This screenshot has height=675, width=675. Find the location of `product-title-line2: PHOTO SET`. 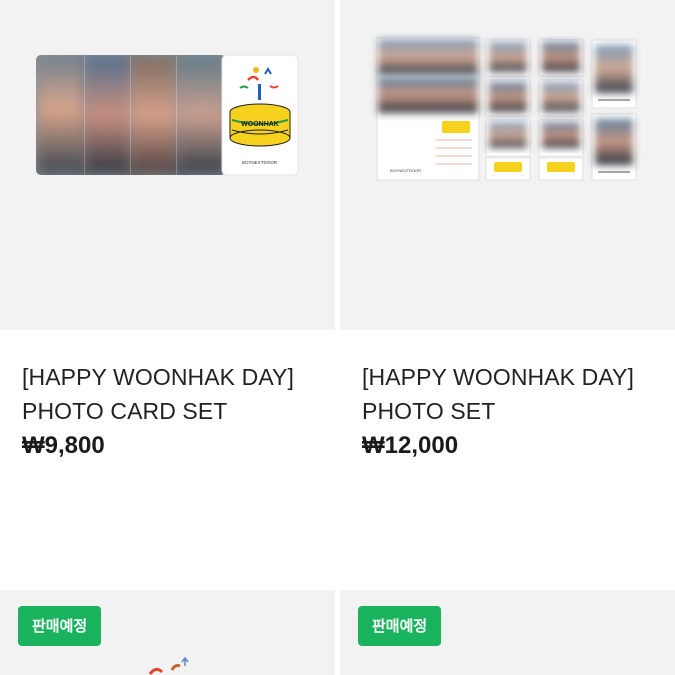

product-title-line2: PHOTO SET is located at coordinates (429, 411).